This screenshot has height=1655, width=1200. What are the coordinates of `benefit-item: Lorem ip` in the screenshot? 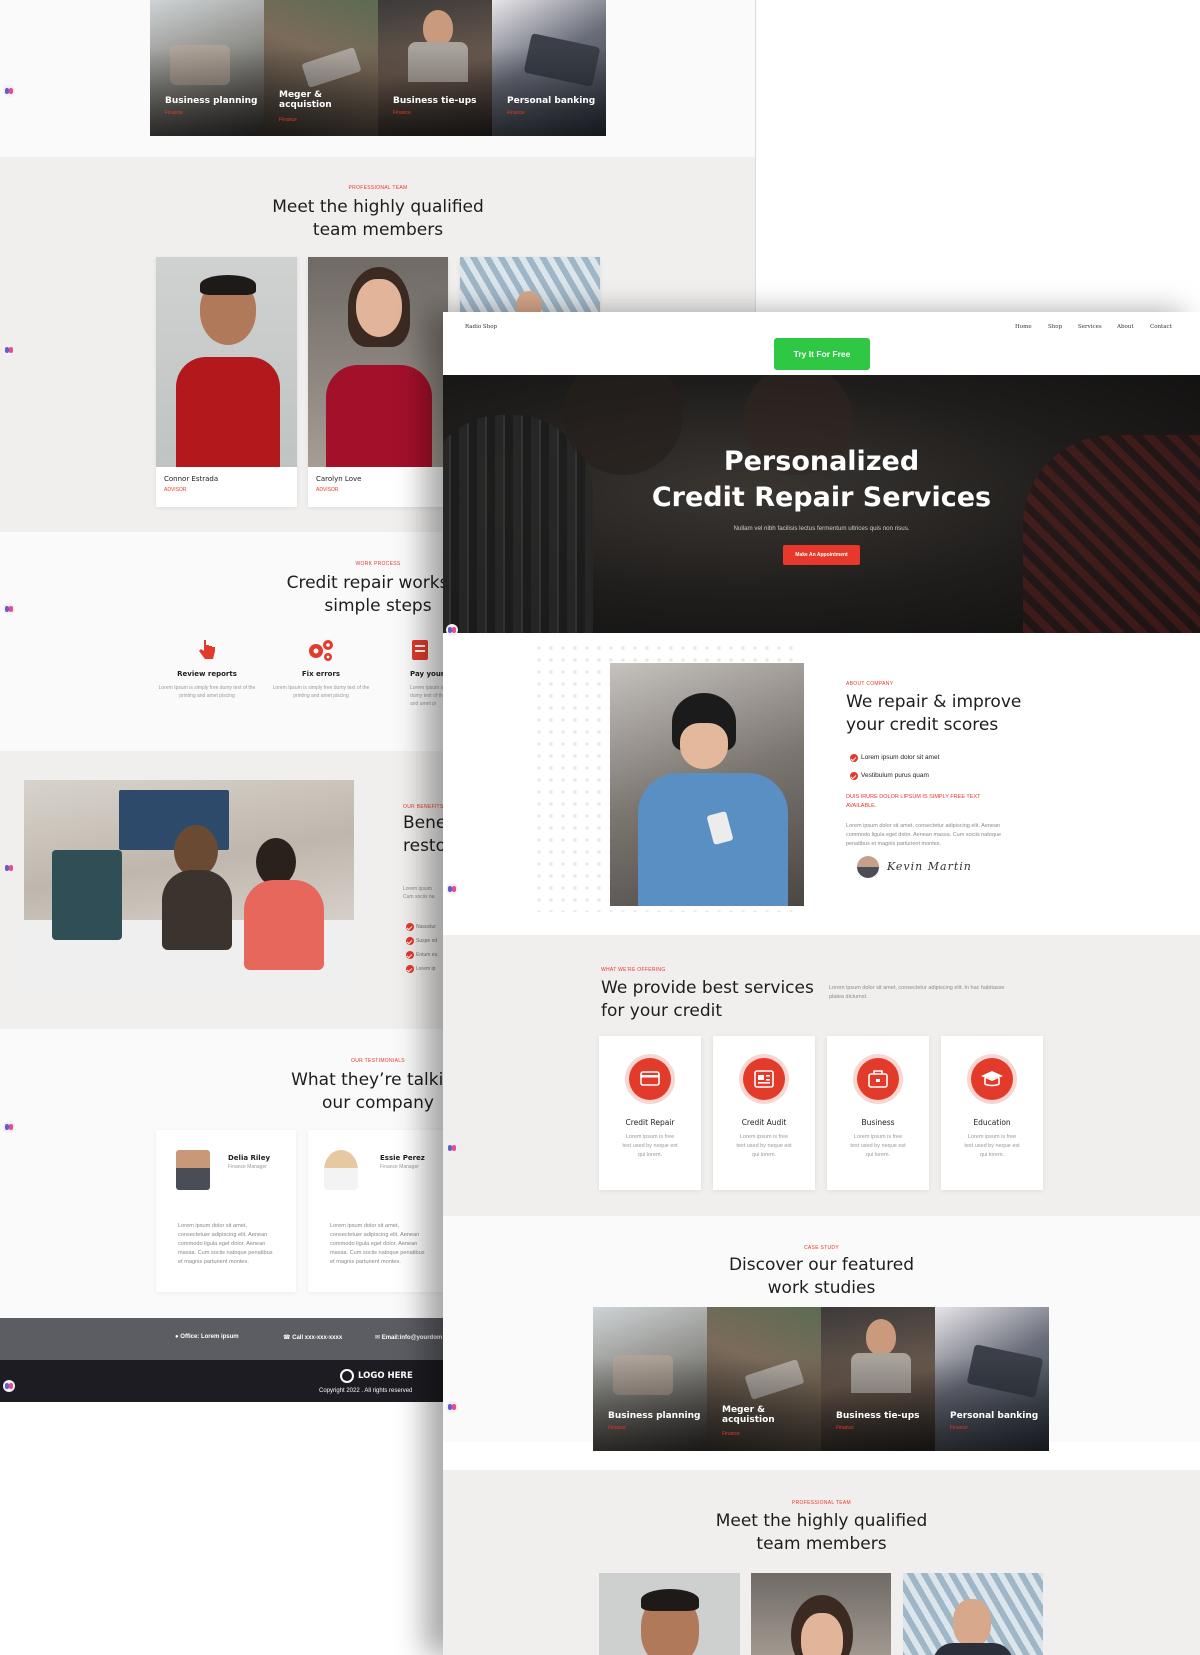 It's located at (426, 969).